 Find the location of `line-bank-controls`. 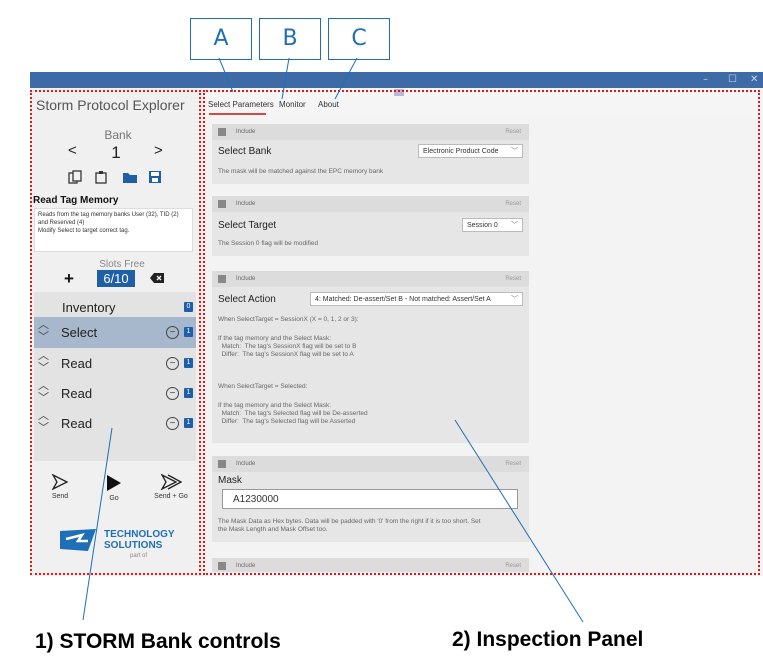

line-bank-controls is located at coordinates (97, 524).